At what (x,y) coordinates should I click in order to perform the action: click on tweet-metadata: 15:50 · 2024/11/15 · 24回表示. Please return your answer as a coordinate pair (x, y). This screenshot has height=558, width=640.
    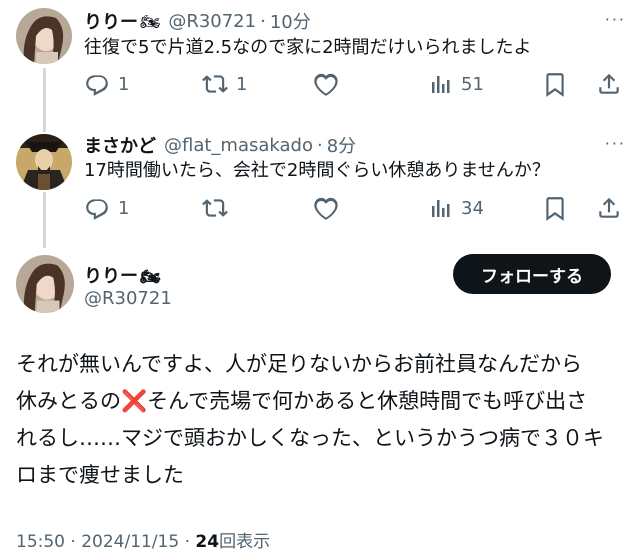
    Looking at the image, I should click on (143, 539).